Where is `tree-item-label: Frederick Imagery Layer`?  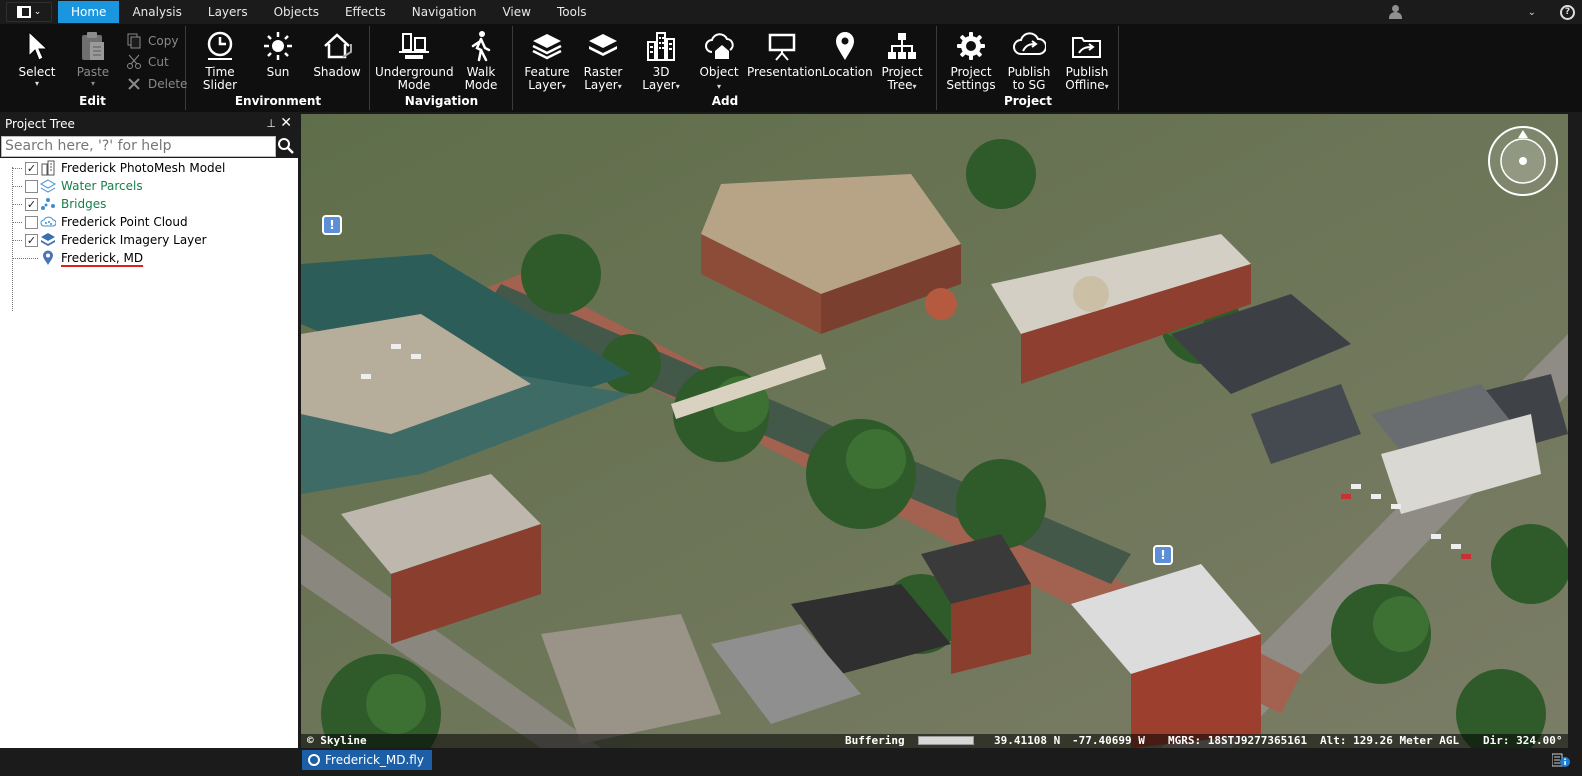
tree-item-label: Frederick Imagery Layer is located at coordinates (134, 240).